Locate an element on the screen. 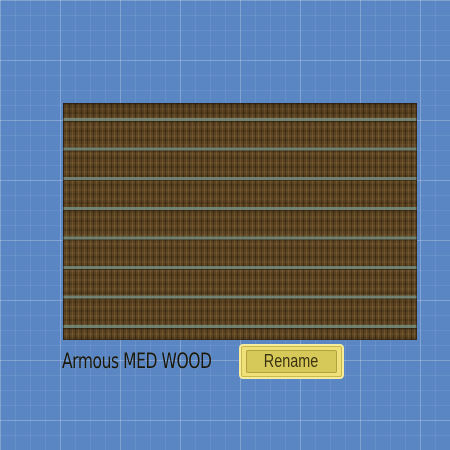  floor-name-row: Armous MED WOOD is located at coordinates (140, 361).